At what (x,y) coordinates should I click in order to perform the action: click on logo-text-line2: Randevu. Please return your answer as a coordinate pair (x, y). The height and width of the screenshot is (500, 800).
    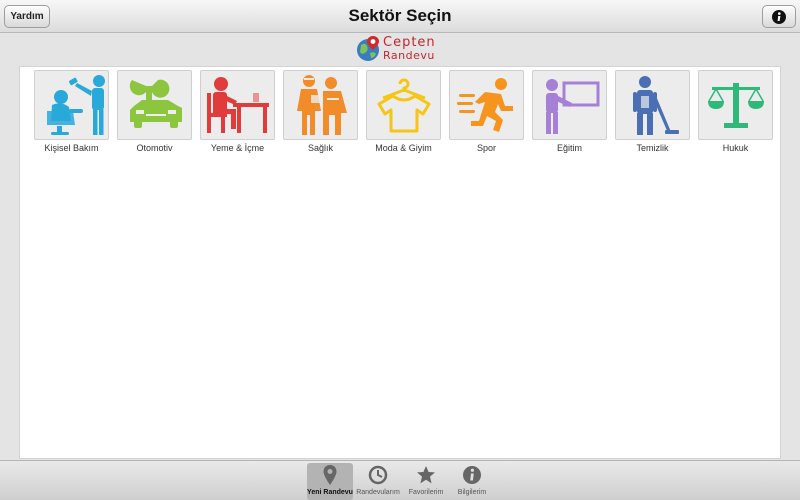
    Looking at the image, I should click on (409, 55).